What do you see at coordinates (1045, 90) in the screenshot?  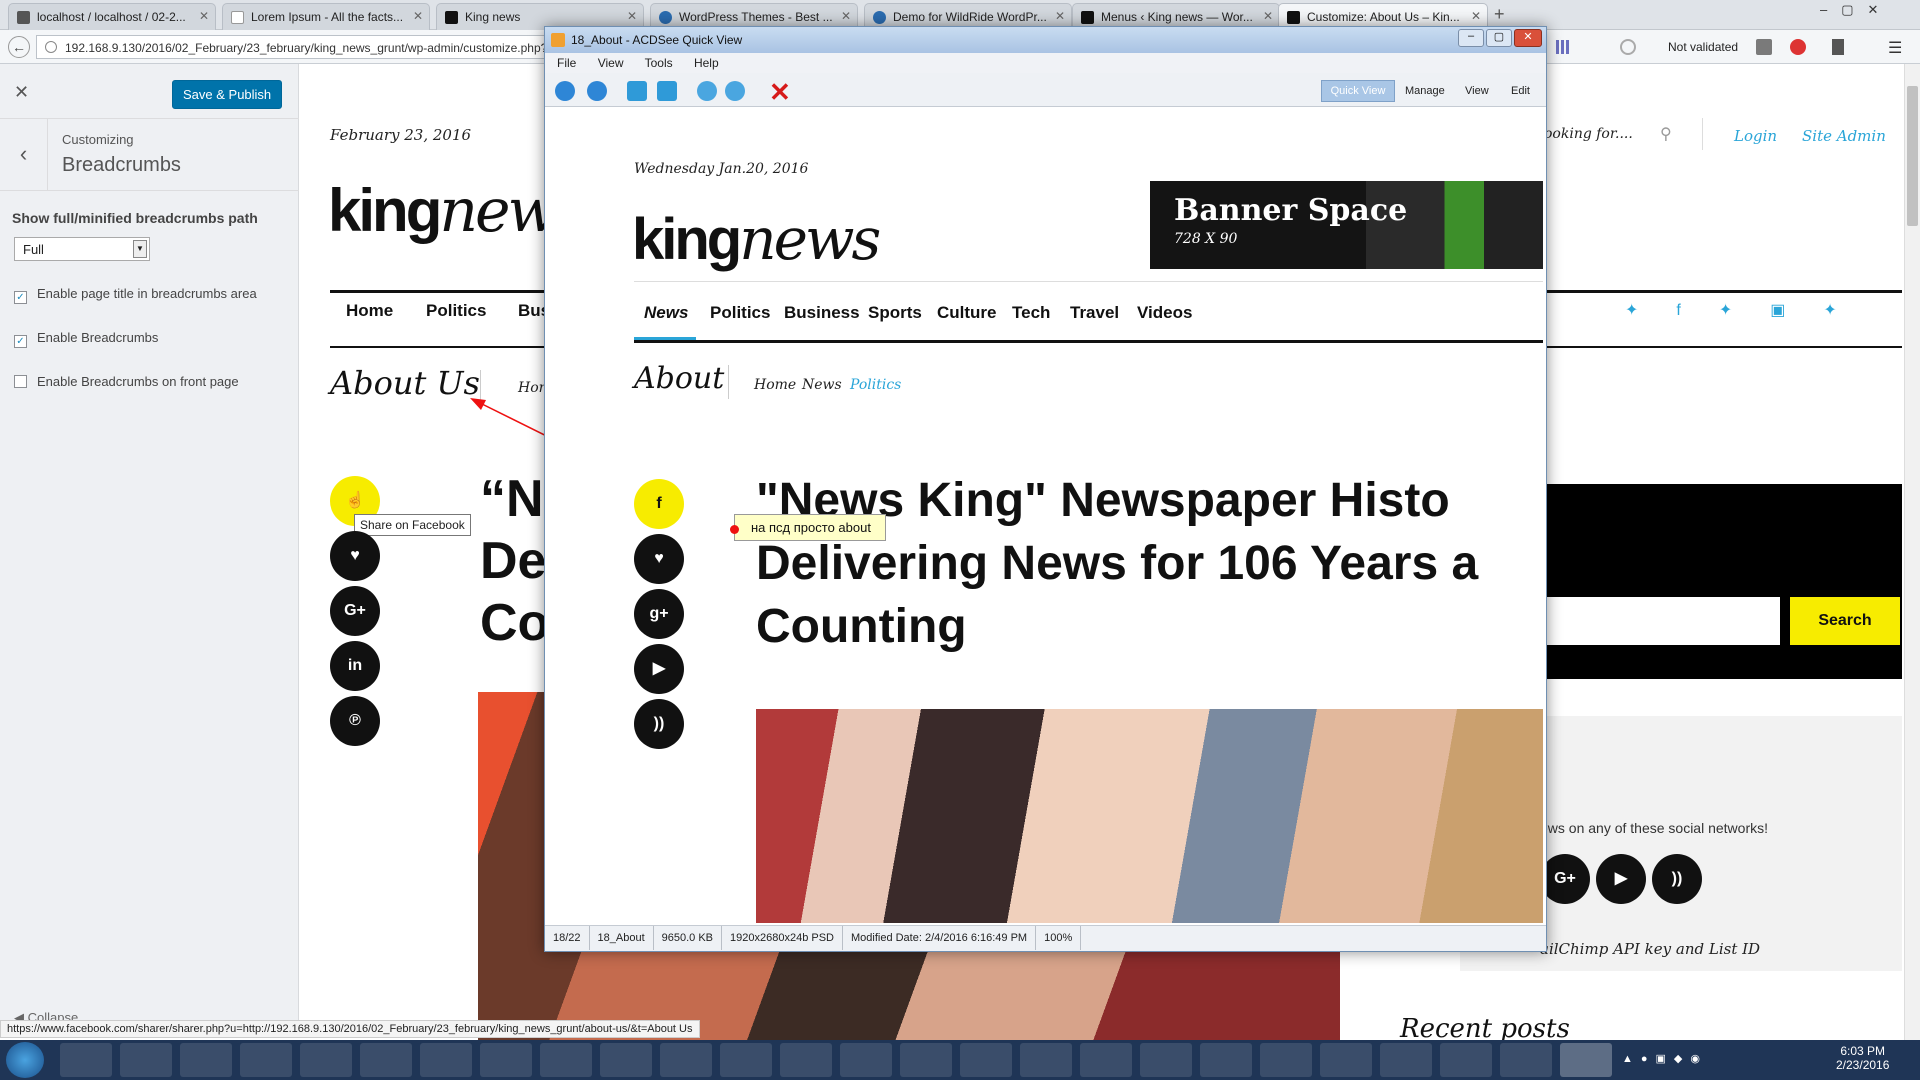 I see `toolbar: ✕ Quick View Manage View Edit` at bounding box center [1045, 90].